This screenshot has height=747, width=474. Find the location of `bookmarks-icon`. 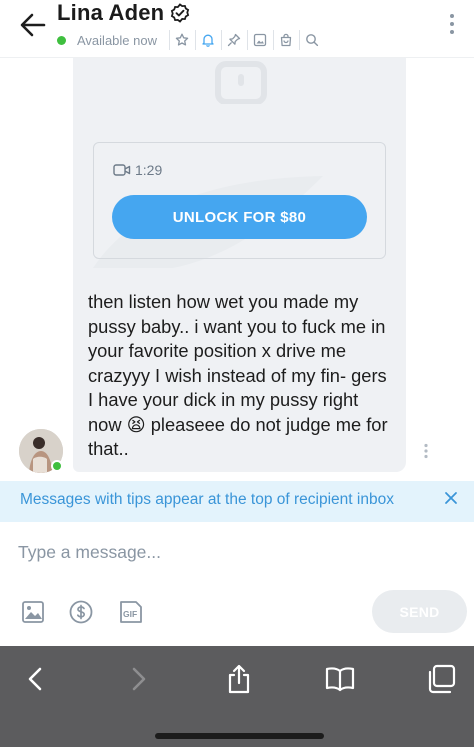

bookmarks-icon is located at coordinates (340, 679).